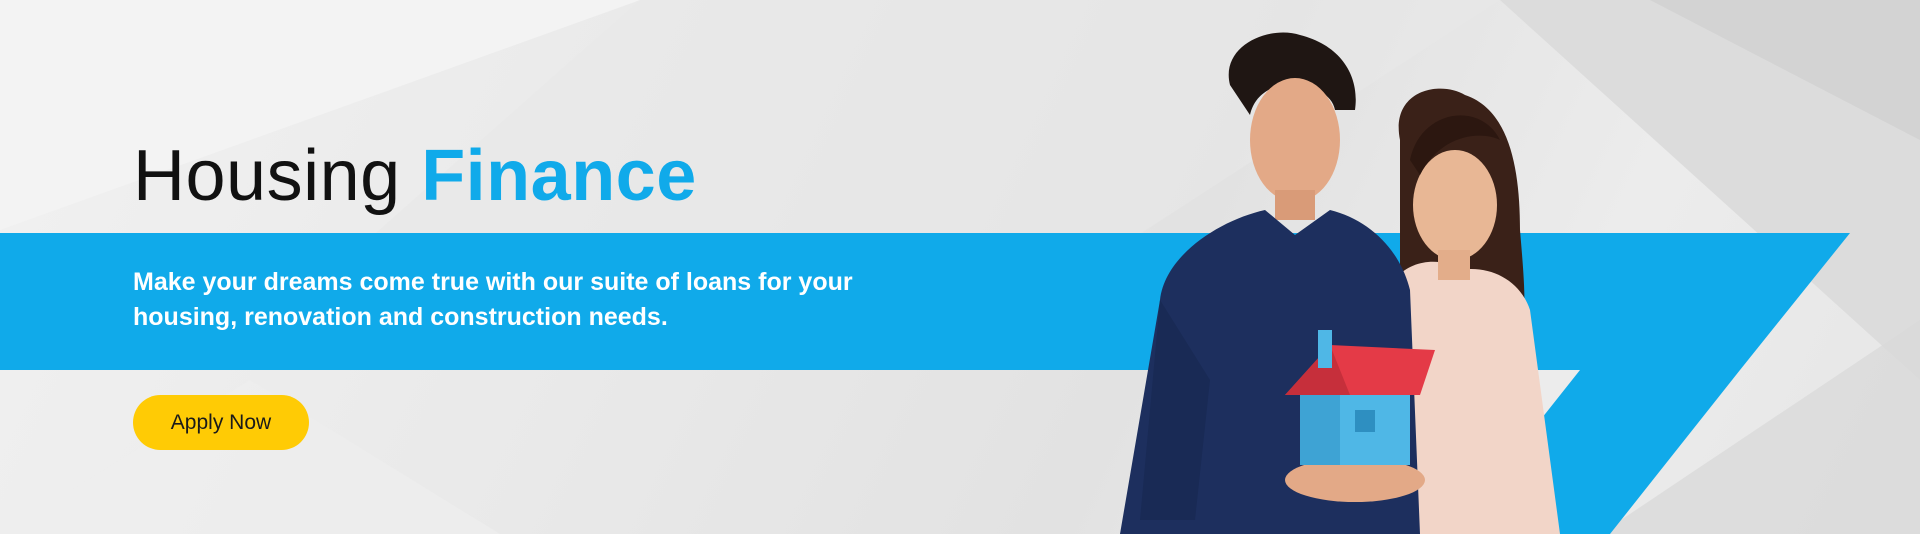 This screenshot has width=1920, height=534. I want to click on apply-now-button: Apply Now, so click(221, 422).